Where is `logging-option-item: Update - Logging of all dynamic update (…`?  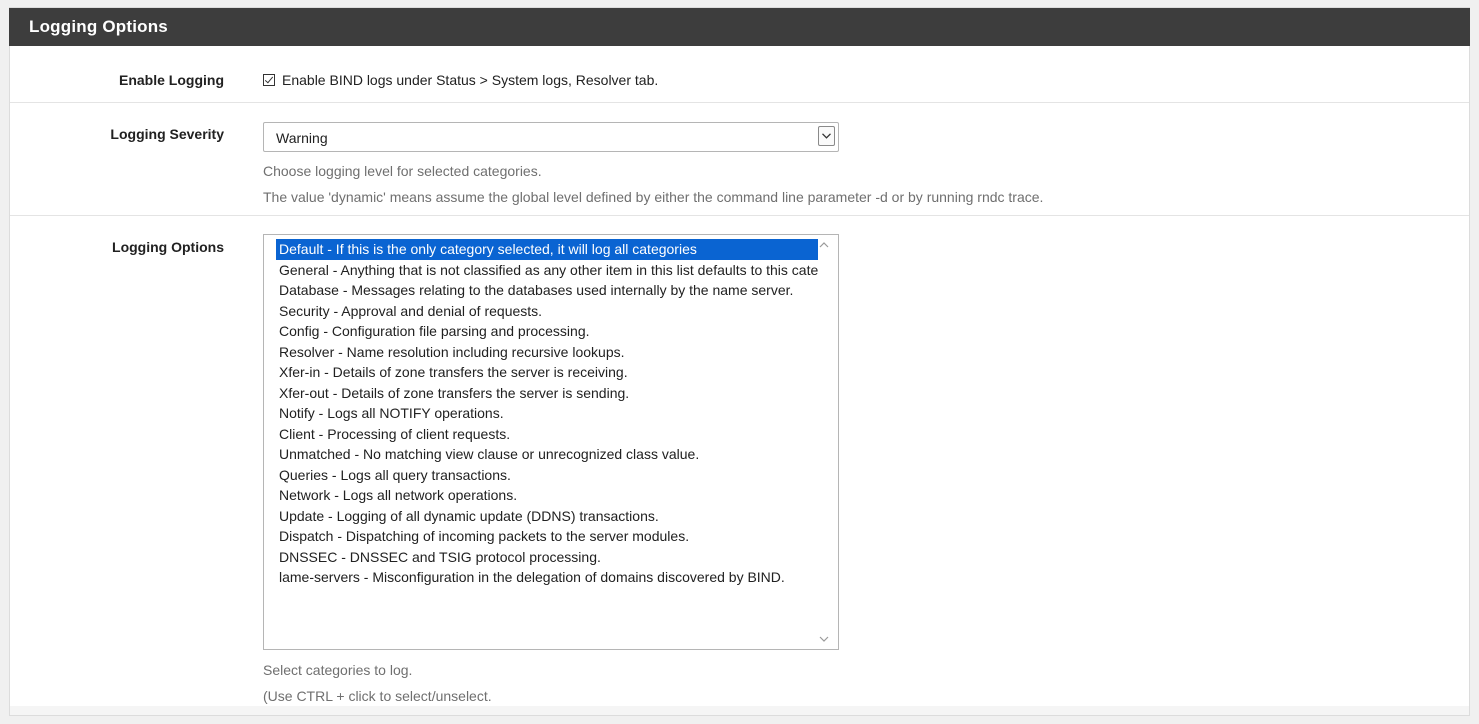 logging-option-item: Update - Logging of all dynamic update (… is located at coordinates (547, 516).